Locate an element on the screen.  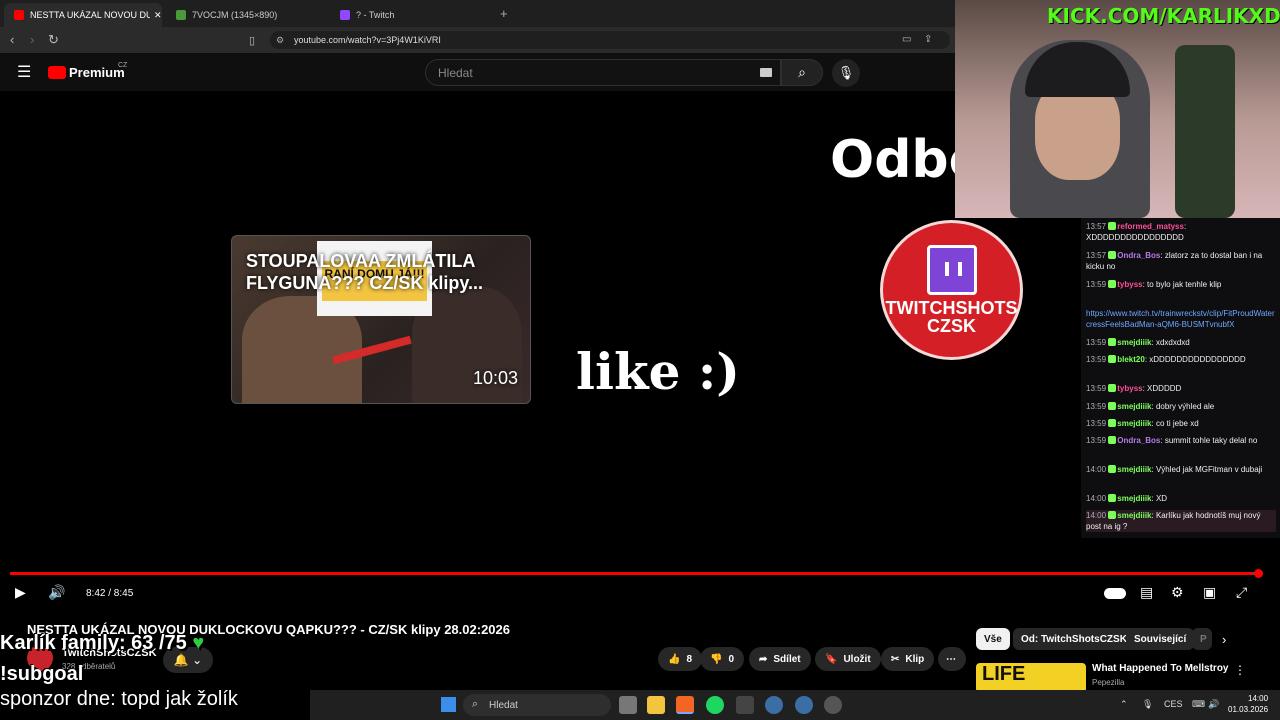
recommended-thumbnail: LIFE is located at coordinates (1031, 678).